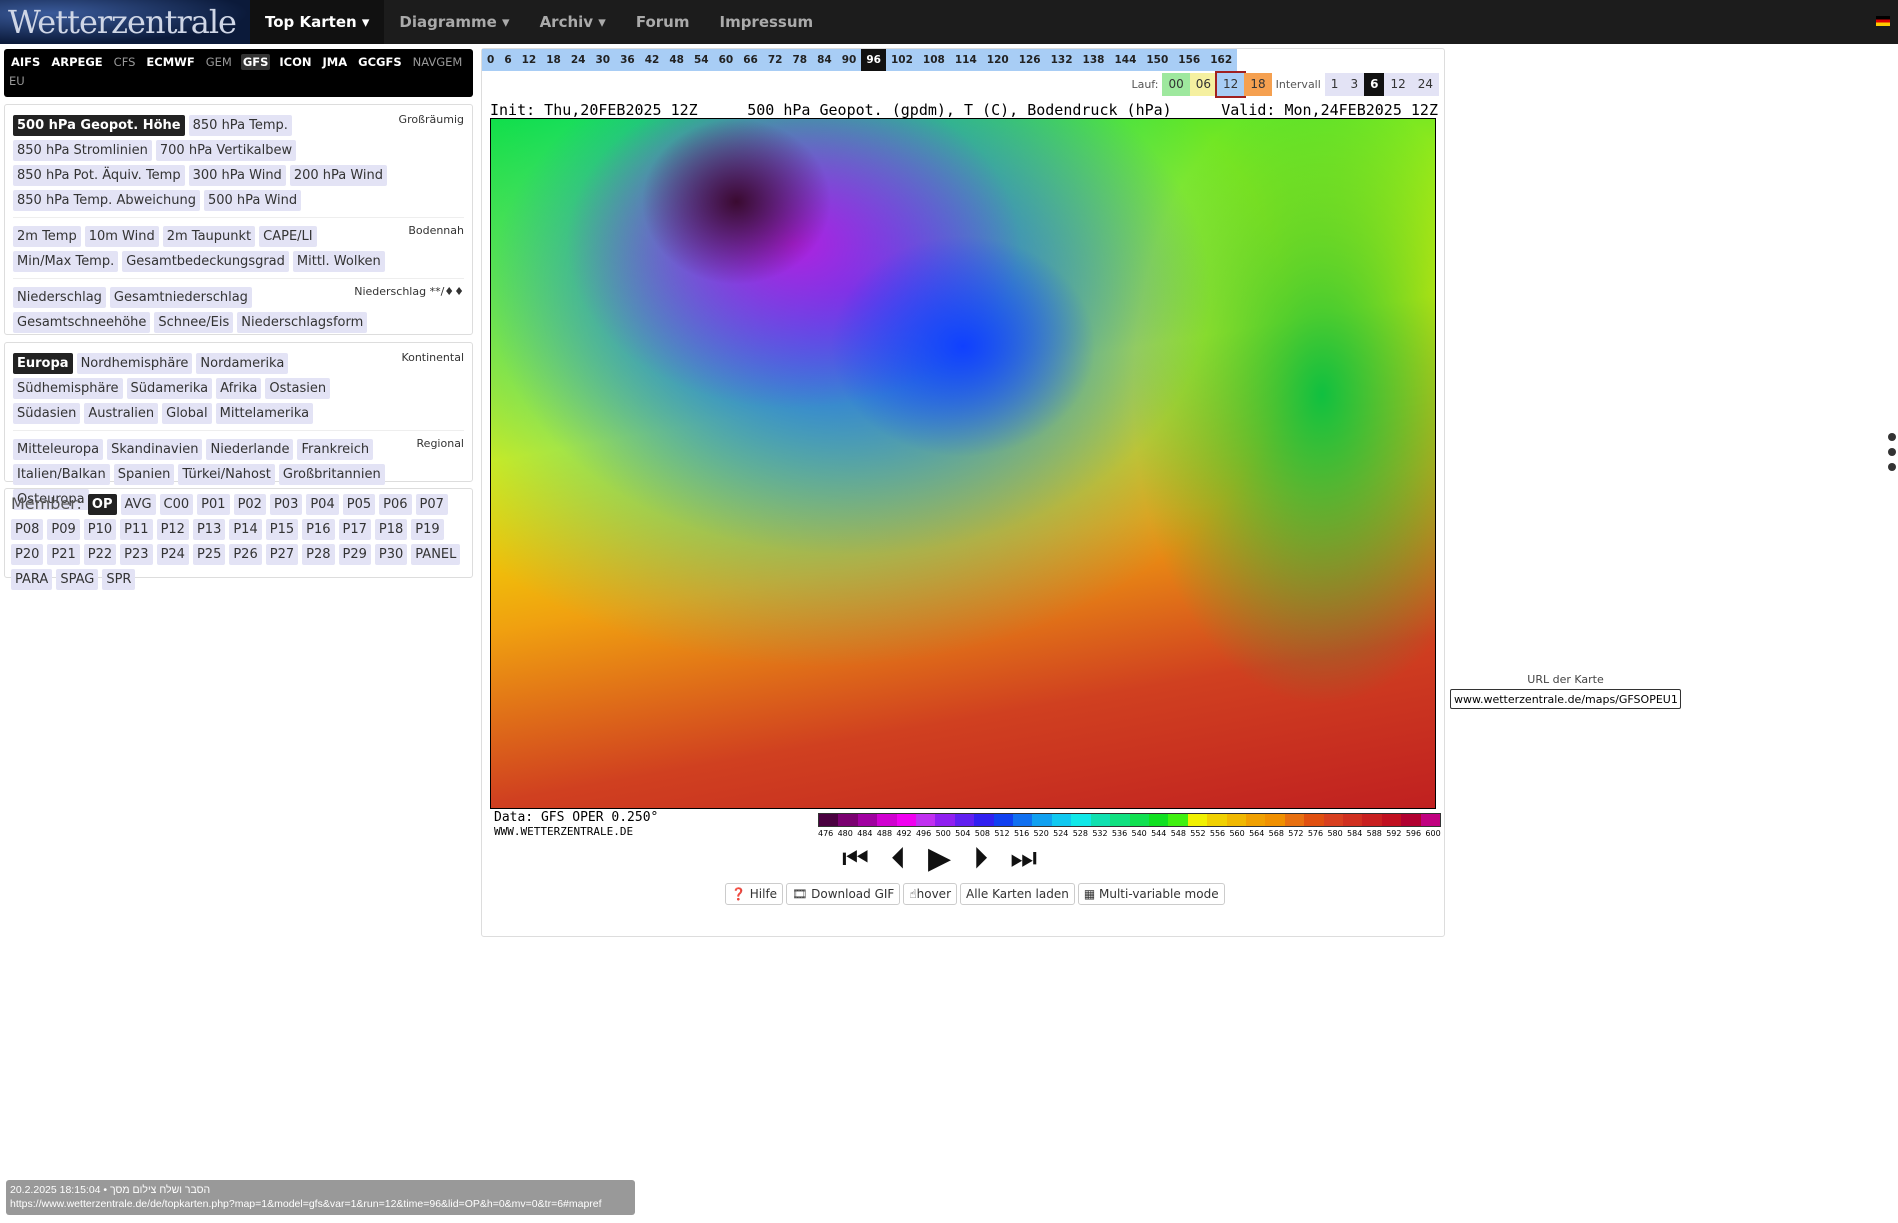 This screenshot has height=1223, width=1898. Describe the element at coordinates (264, 413) in the screenshot. I see `option-chip: Mittelamerika` at that location.